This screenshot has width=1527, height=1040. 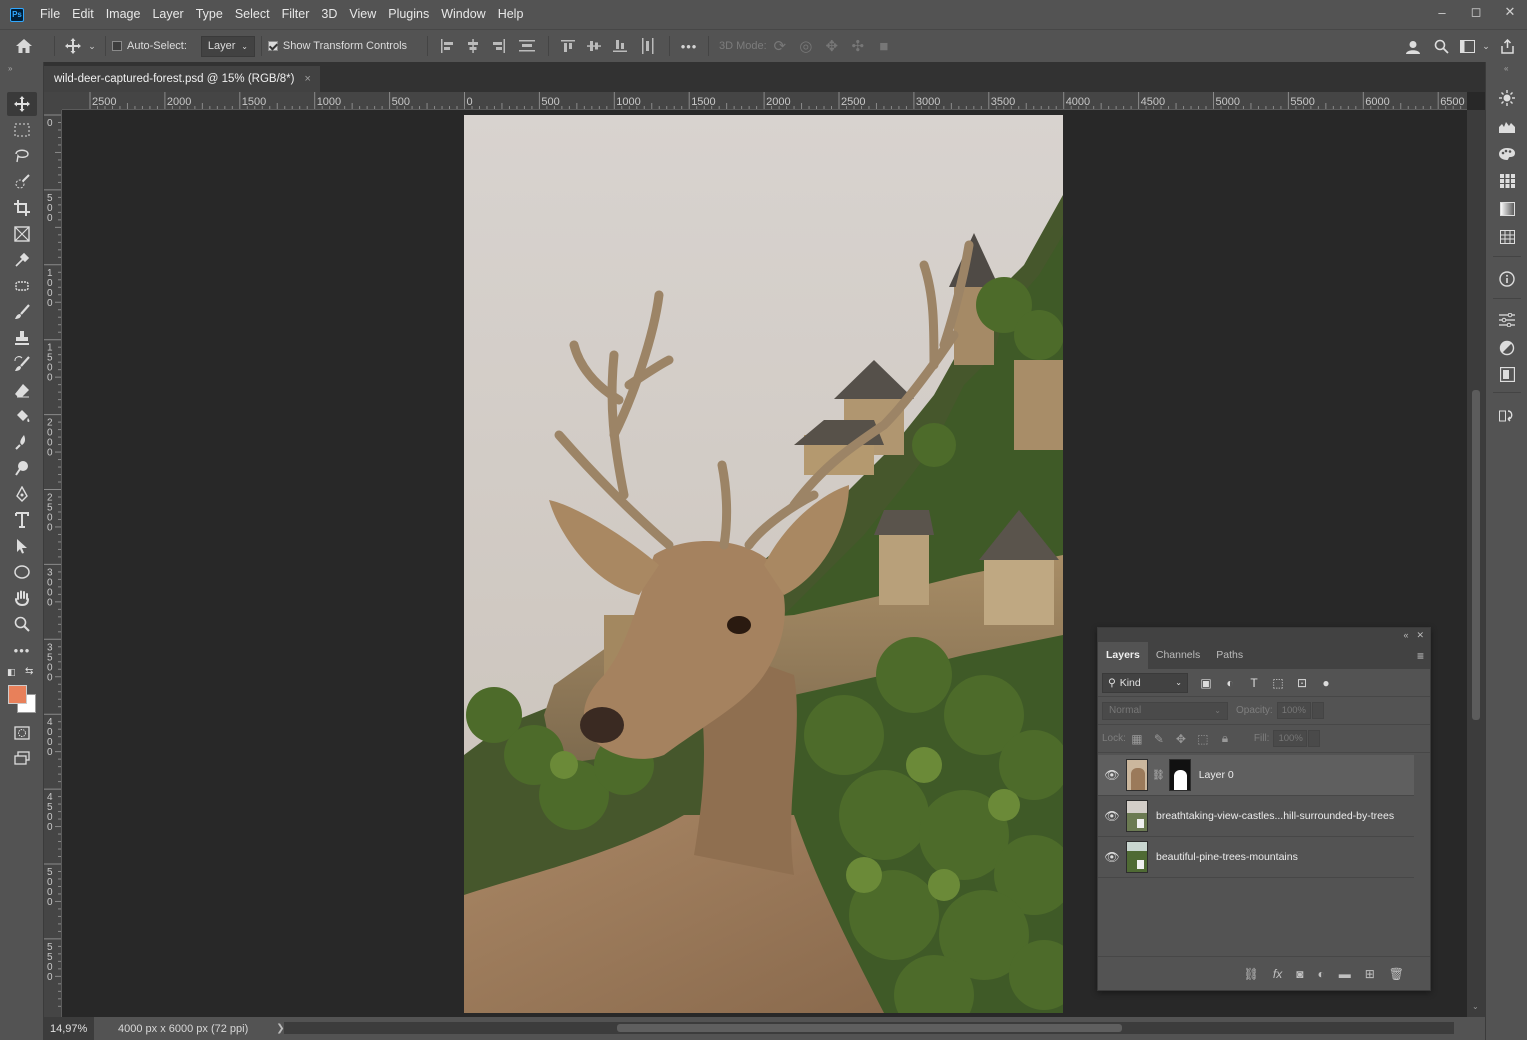 What do you see at coordinates (22, 546) in the screenshot?
I see `path-selection-icon` at bounding box center [22, 546].